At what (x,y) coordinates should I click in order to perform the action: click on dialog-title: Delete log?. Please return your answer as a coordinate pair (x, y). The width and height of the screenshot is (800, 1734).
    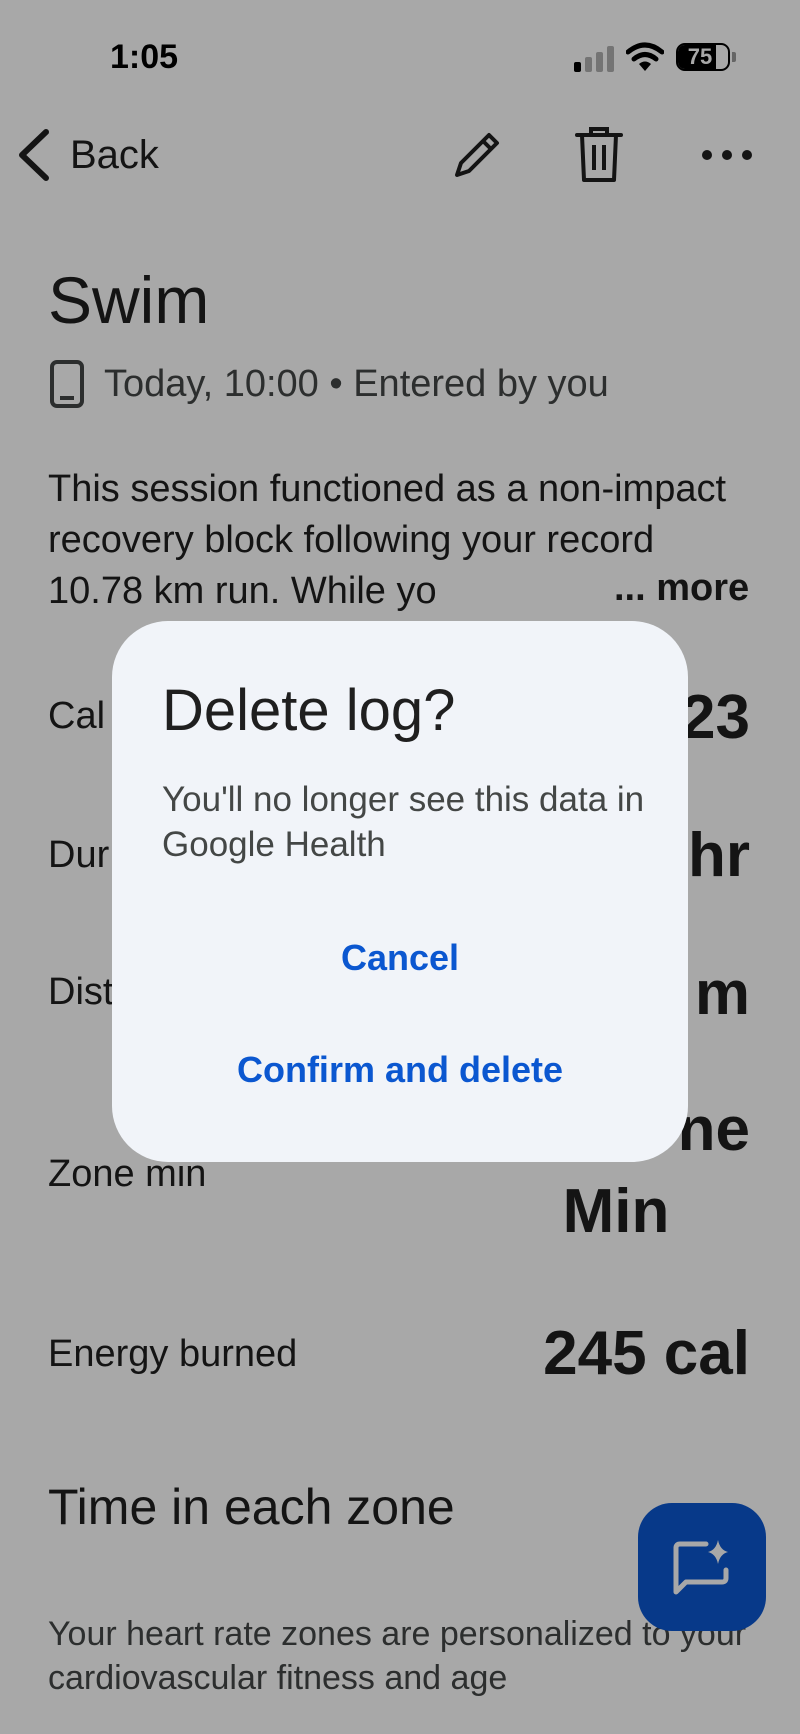
    Looking at the image, I should click on (309, 710).